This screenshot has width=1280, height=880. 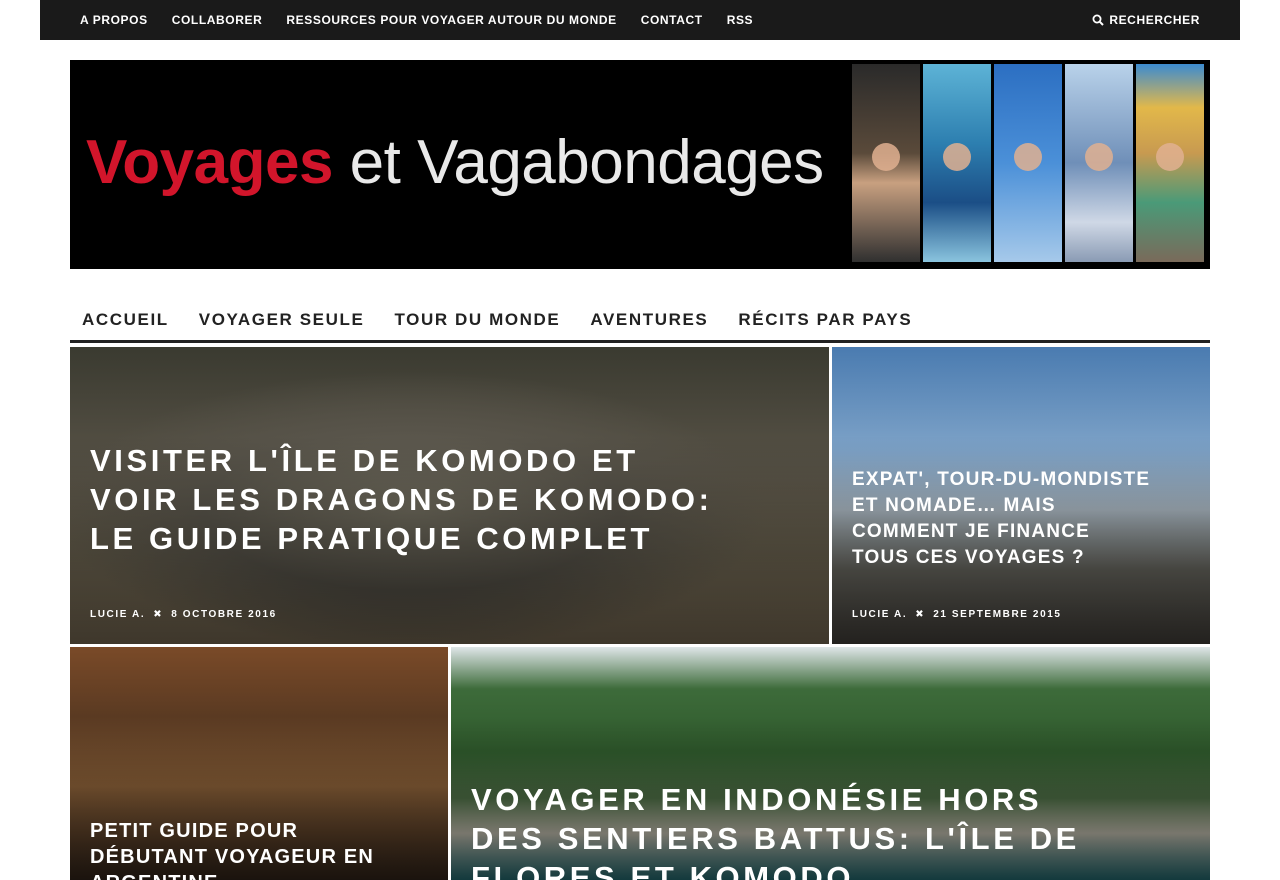 I want to click on search-icon, so click(x=1098, y=20).